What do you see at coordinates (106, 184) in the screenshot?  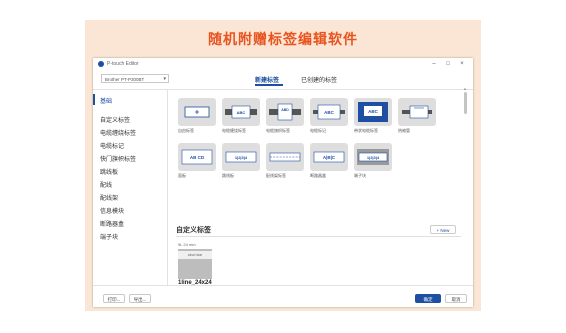 I see `sidebar-item-wiring: 配线` at bounding box center [106, 184].